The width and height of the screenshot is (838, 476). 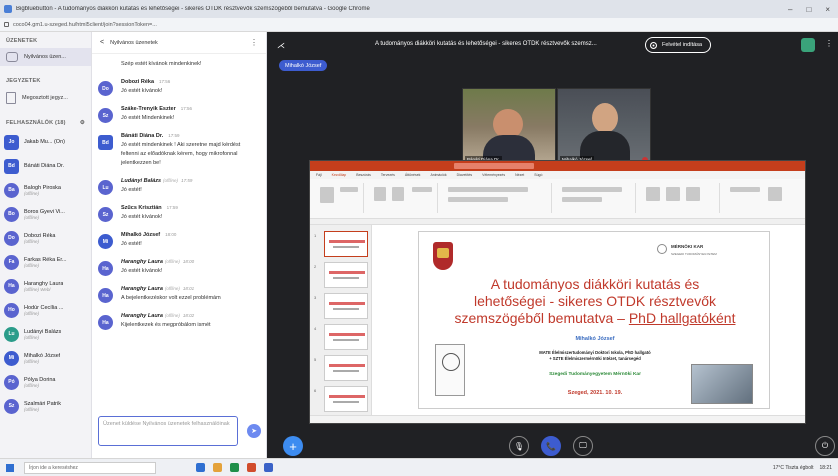 What do you see at coordinates (11, 98) in the screenshot?
I see `notes-icon` at bounding box center [11, 98].